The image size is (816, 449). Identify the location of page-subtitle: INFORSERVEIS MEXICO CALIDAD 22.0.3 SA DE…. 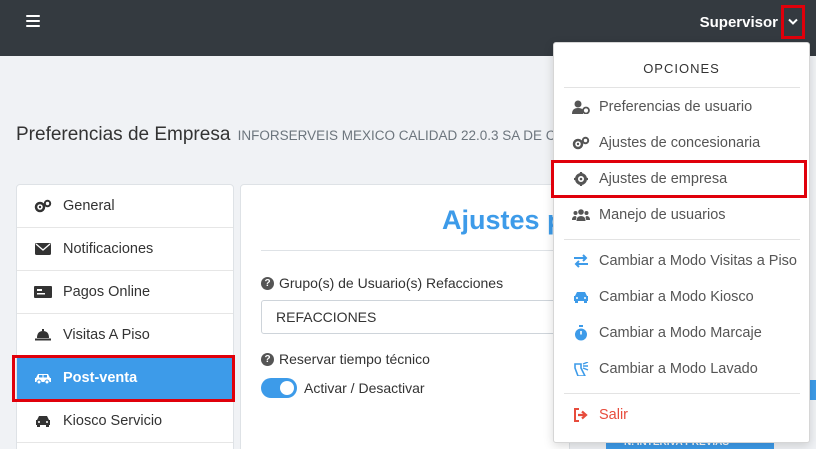
(401, 135).